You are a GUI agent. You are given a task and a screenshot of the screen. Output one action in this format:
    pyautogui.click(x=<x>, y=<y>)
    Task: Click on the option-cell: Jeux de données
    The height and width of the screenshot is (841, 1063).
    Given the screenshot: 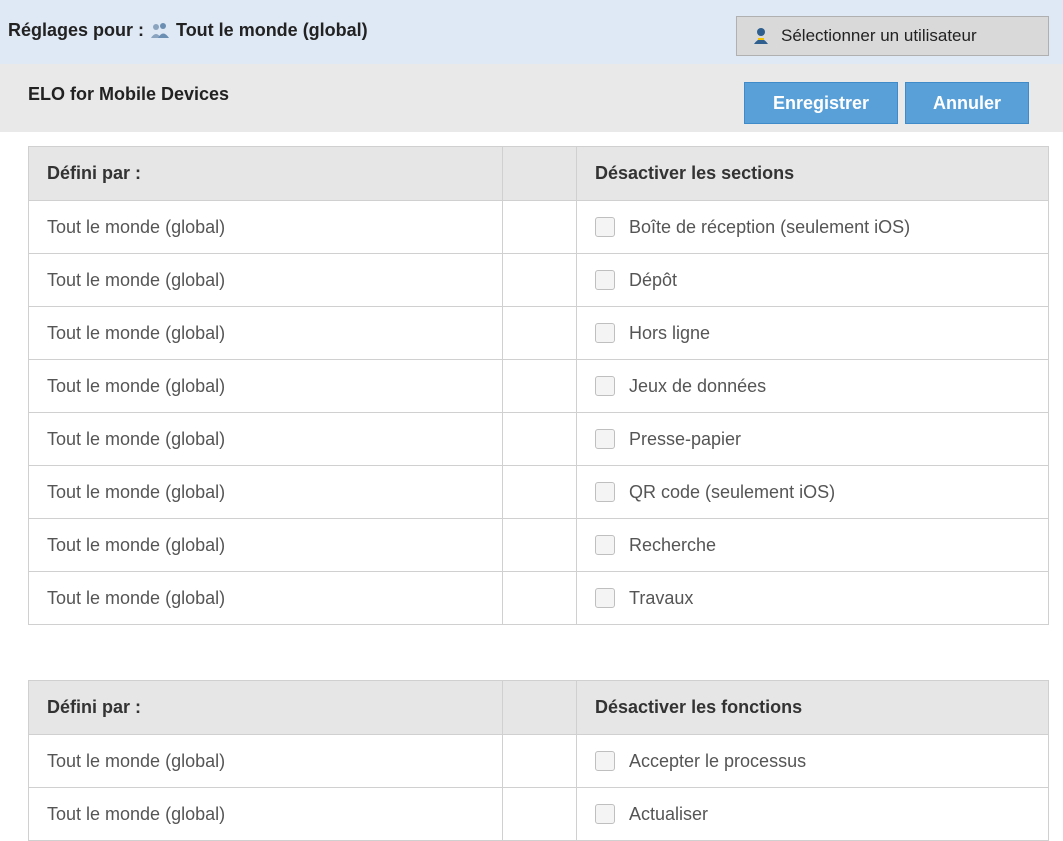 What is the action you would take?
    pyautogui.click(x=812, y=386)
    